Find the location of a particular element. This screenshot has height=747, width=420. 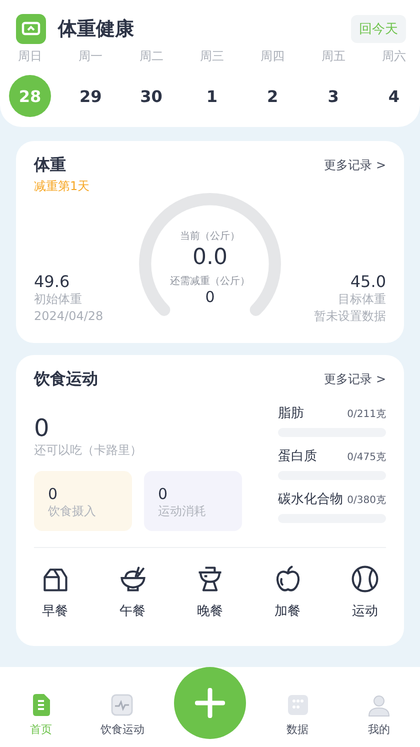

user-icon is located at coordinates (379, 705).